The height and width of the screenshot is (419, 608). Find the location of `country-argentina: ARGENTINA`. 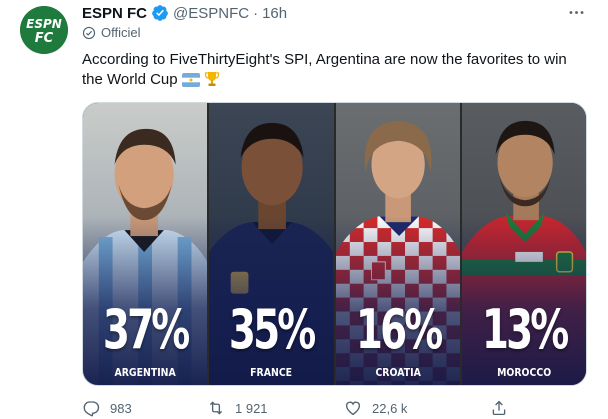

country-argentina: ARGENTINA is located at coordinates (145, 372).